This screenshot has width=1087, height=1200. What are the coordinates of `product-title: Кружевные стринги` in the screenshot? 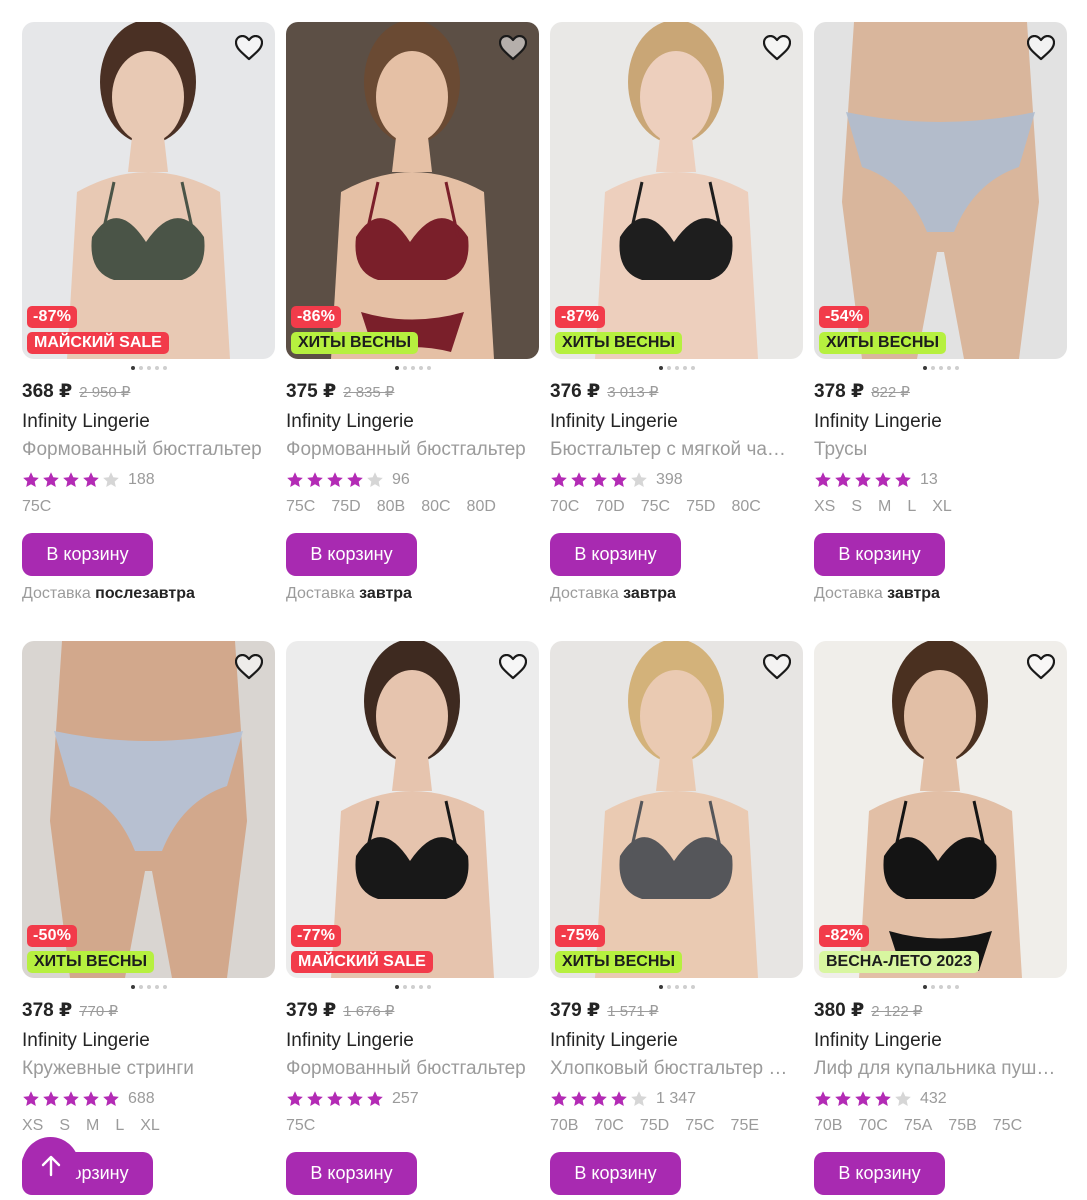 It's located at (144, 1069).